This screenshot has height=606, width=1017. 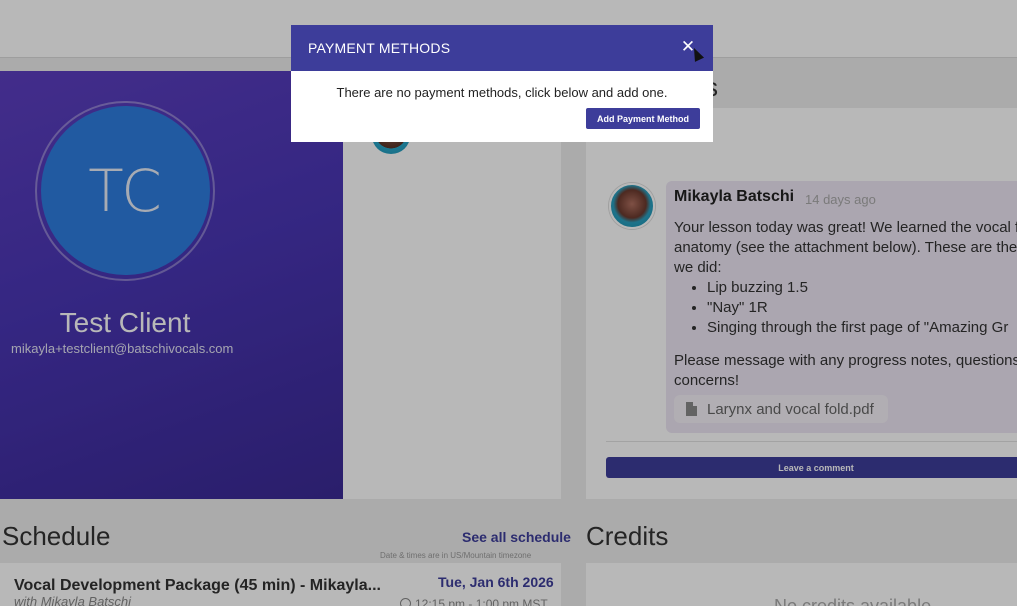 What do you see at coordinates (502, 48) in the screenshot?
I see `modal-header: PAYMENT METHODS ✕` at bounding box center [502, 48].